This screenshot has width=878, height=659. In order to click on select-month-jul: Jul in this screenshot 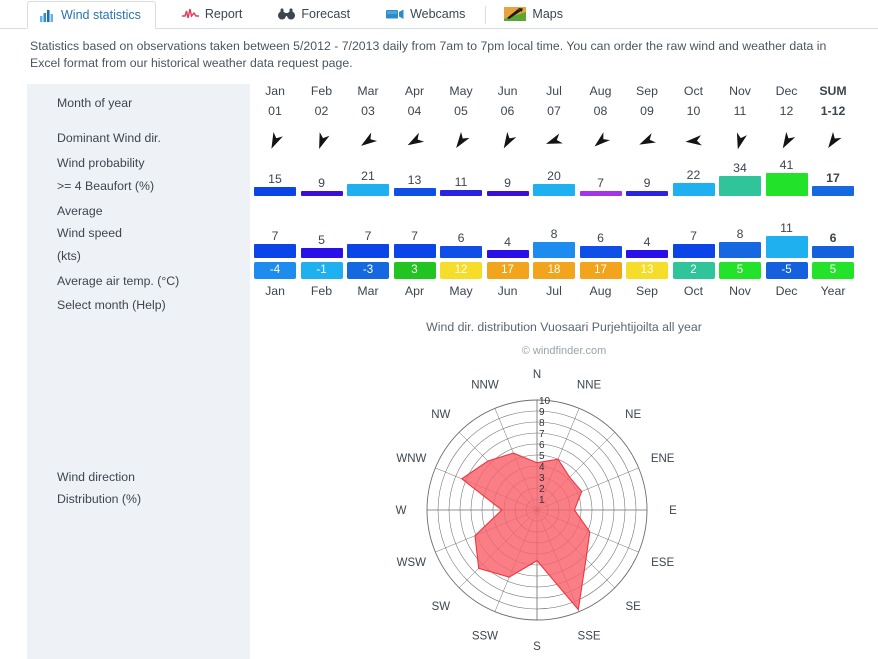, I will do `click(554, 291)`.